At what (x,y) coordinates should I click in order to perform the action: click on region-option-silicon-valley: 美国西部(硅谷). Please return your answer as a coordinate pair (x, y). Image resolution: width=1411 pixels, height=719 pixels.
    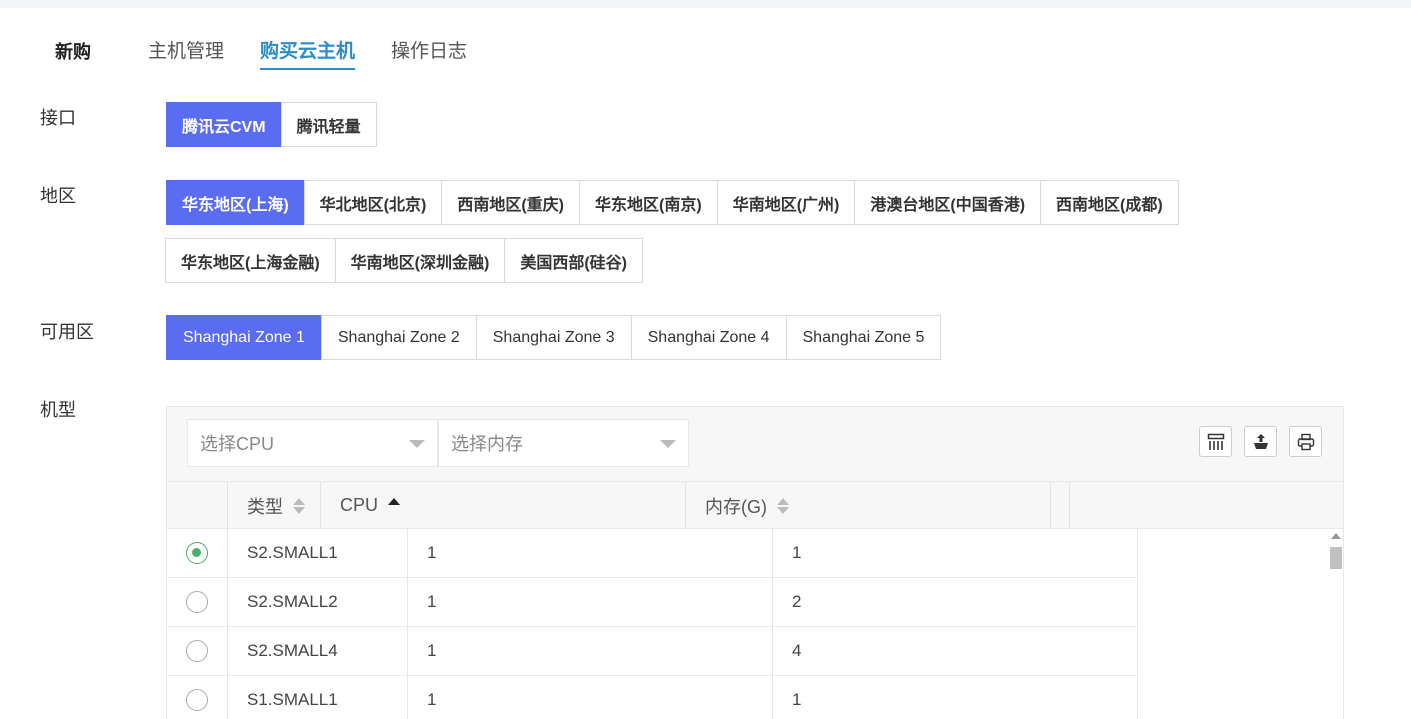
    Looking at the image, I should click on (574, 260).